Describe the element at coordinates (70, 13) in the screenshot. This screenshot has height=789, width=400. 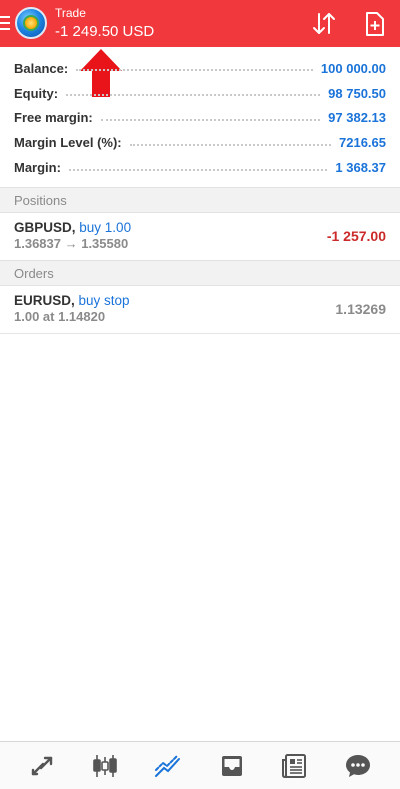
I see `page-title: Trade` at that location.